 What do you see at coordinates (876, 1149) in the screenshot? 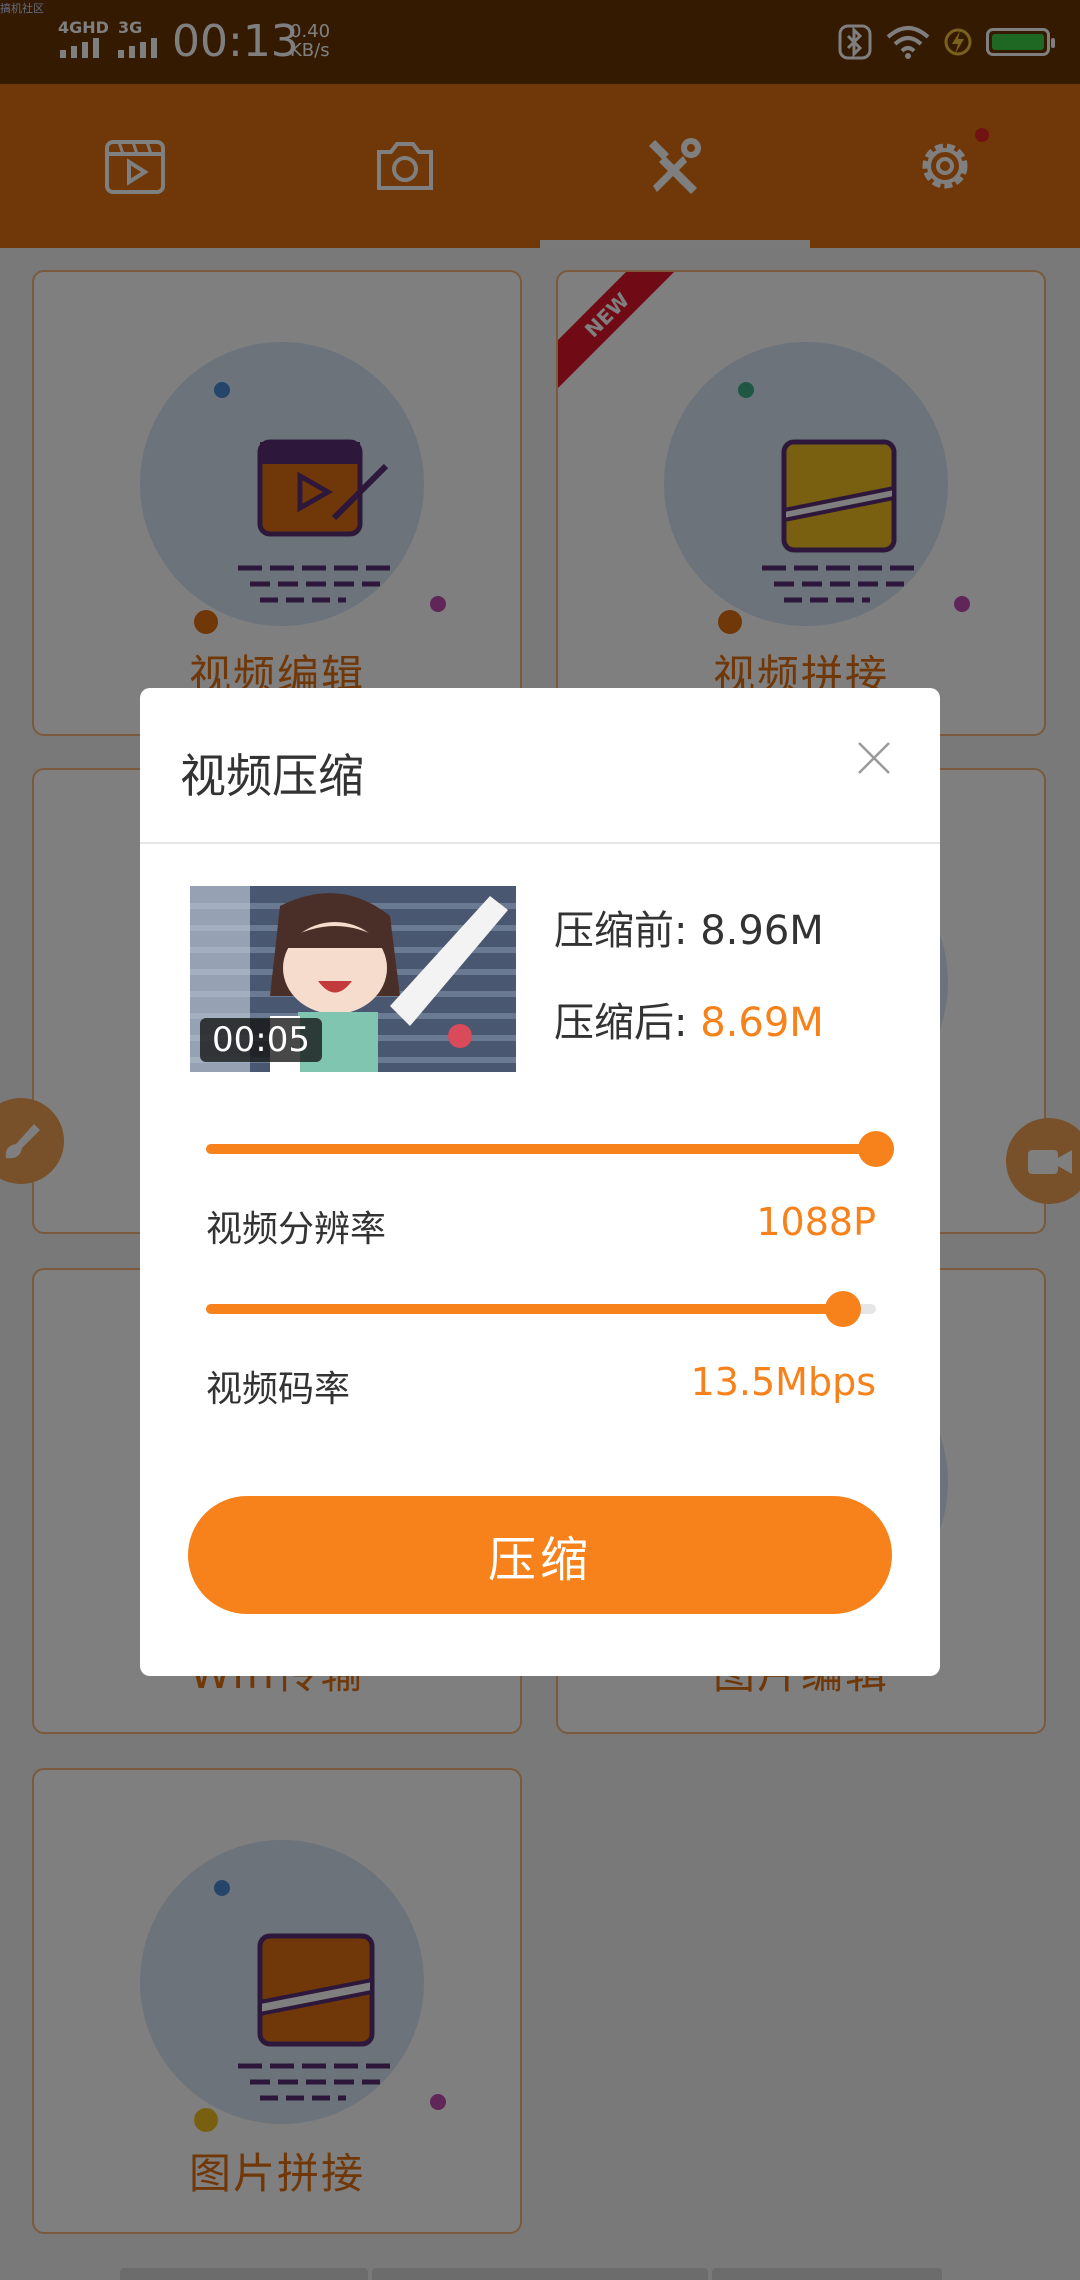
I see `resolution-slider-handle` at bounding box center [876, 1149].